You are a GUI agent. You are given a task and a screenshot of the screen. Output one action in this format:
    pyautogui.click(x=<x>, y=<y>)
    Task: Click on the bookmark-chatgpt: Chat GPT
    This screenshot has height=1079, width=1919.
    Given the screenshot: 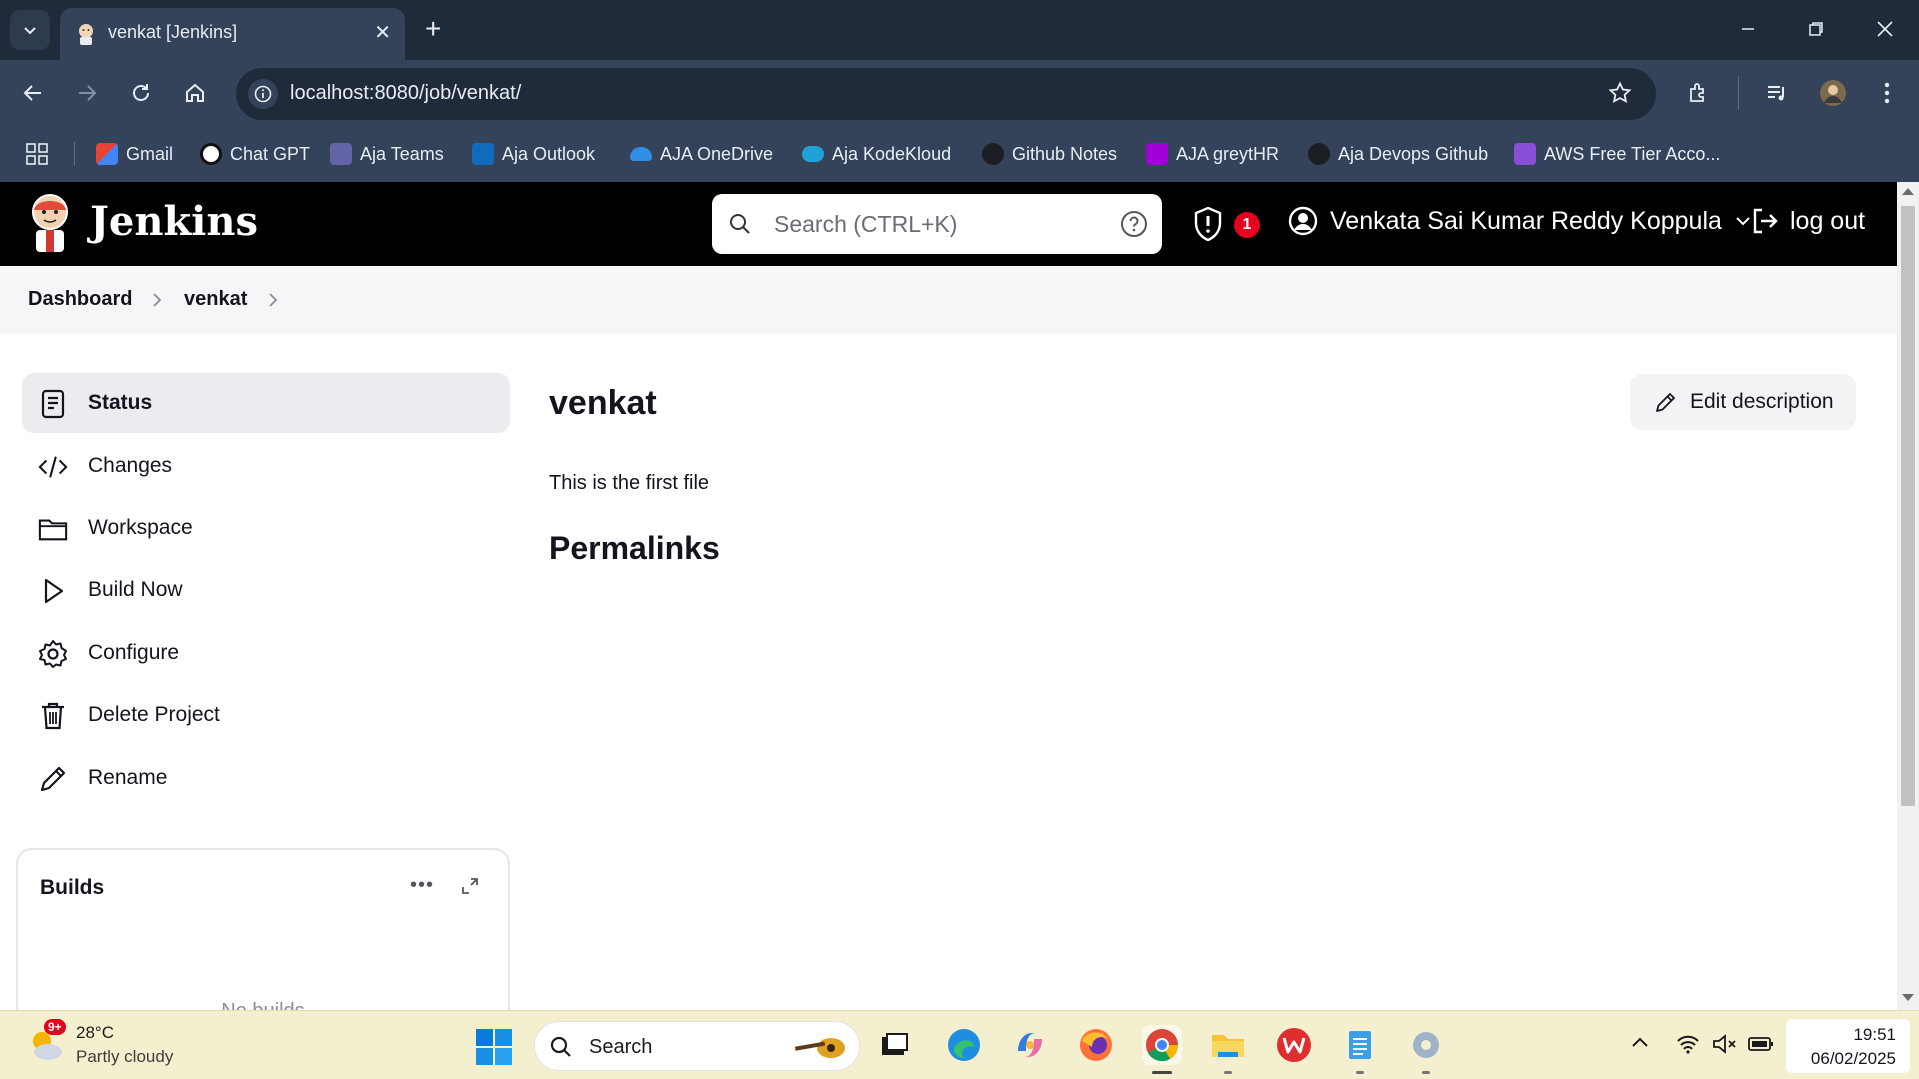 What is the action you would take?
    pyautogui.click(x=255, y=154)
    